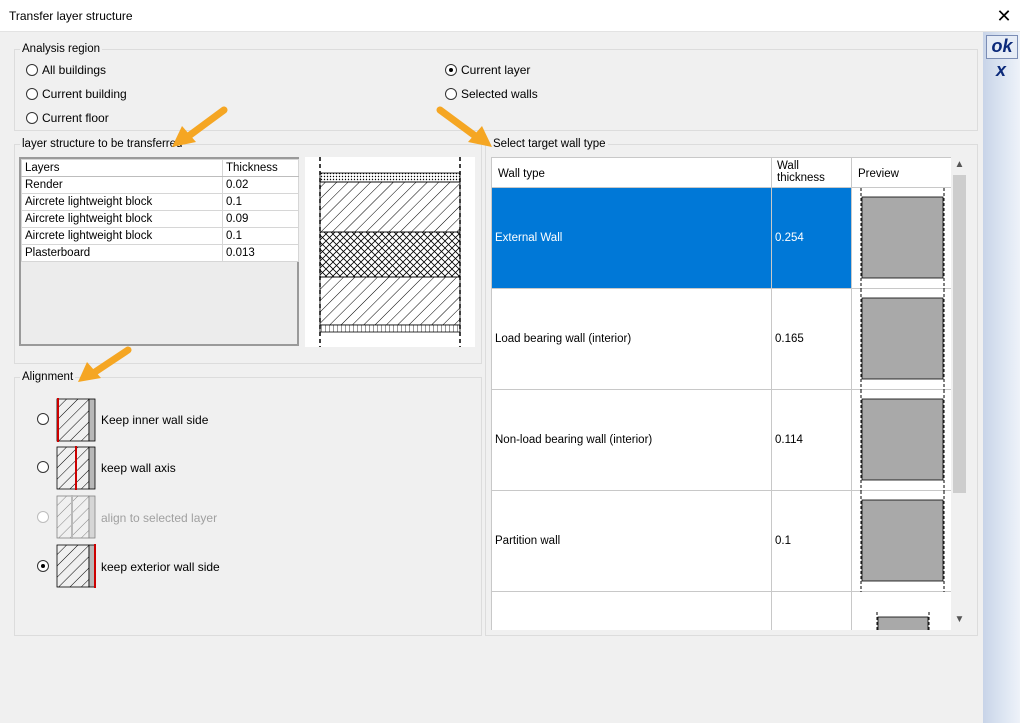 This screenshot has height=723, width=1020. I want to click on label-current-building: Current building, so click(84, 94).